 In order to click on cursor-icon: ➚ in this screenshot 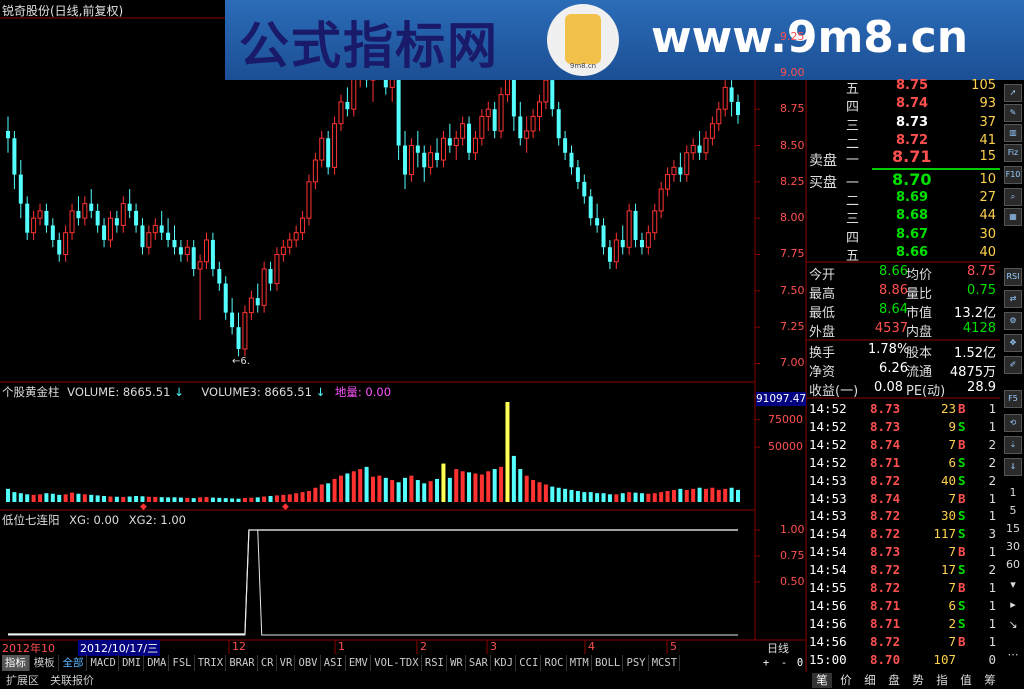, I will do `click(1013, 93)`.